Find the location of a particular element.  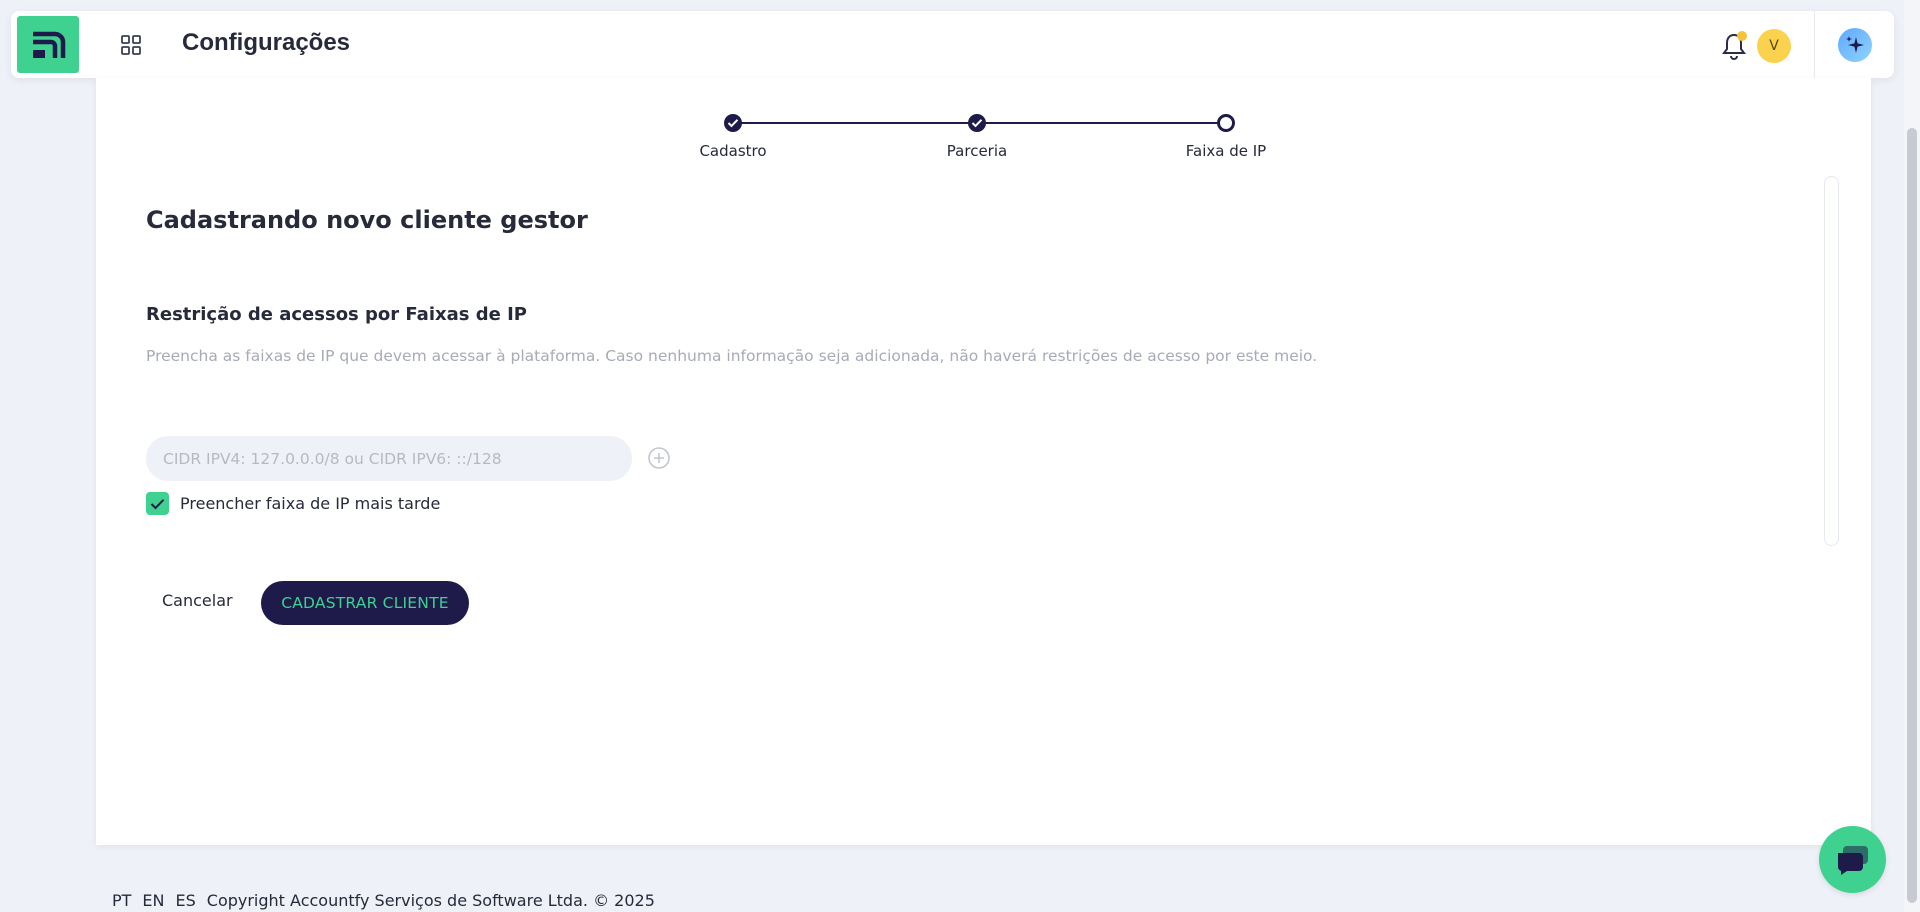

add-ip-button is located at coordinates (659, 458).